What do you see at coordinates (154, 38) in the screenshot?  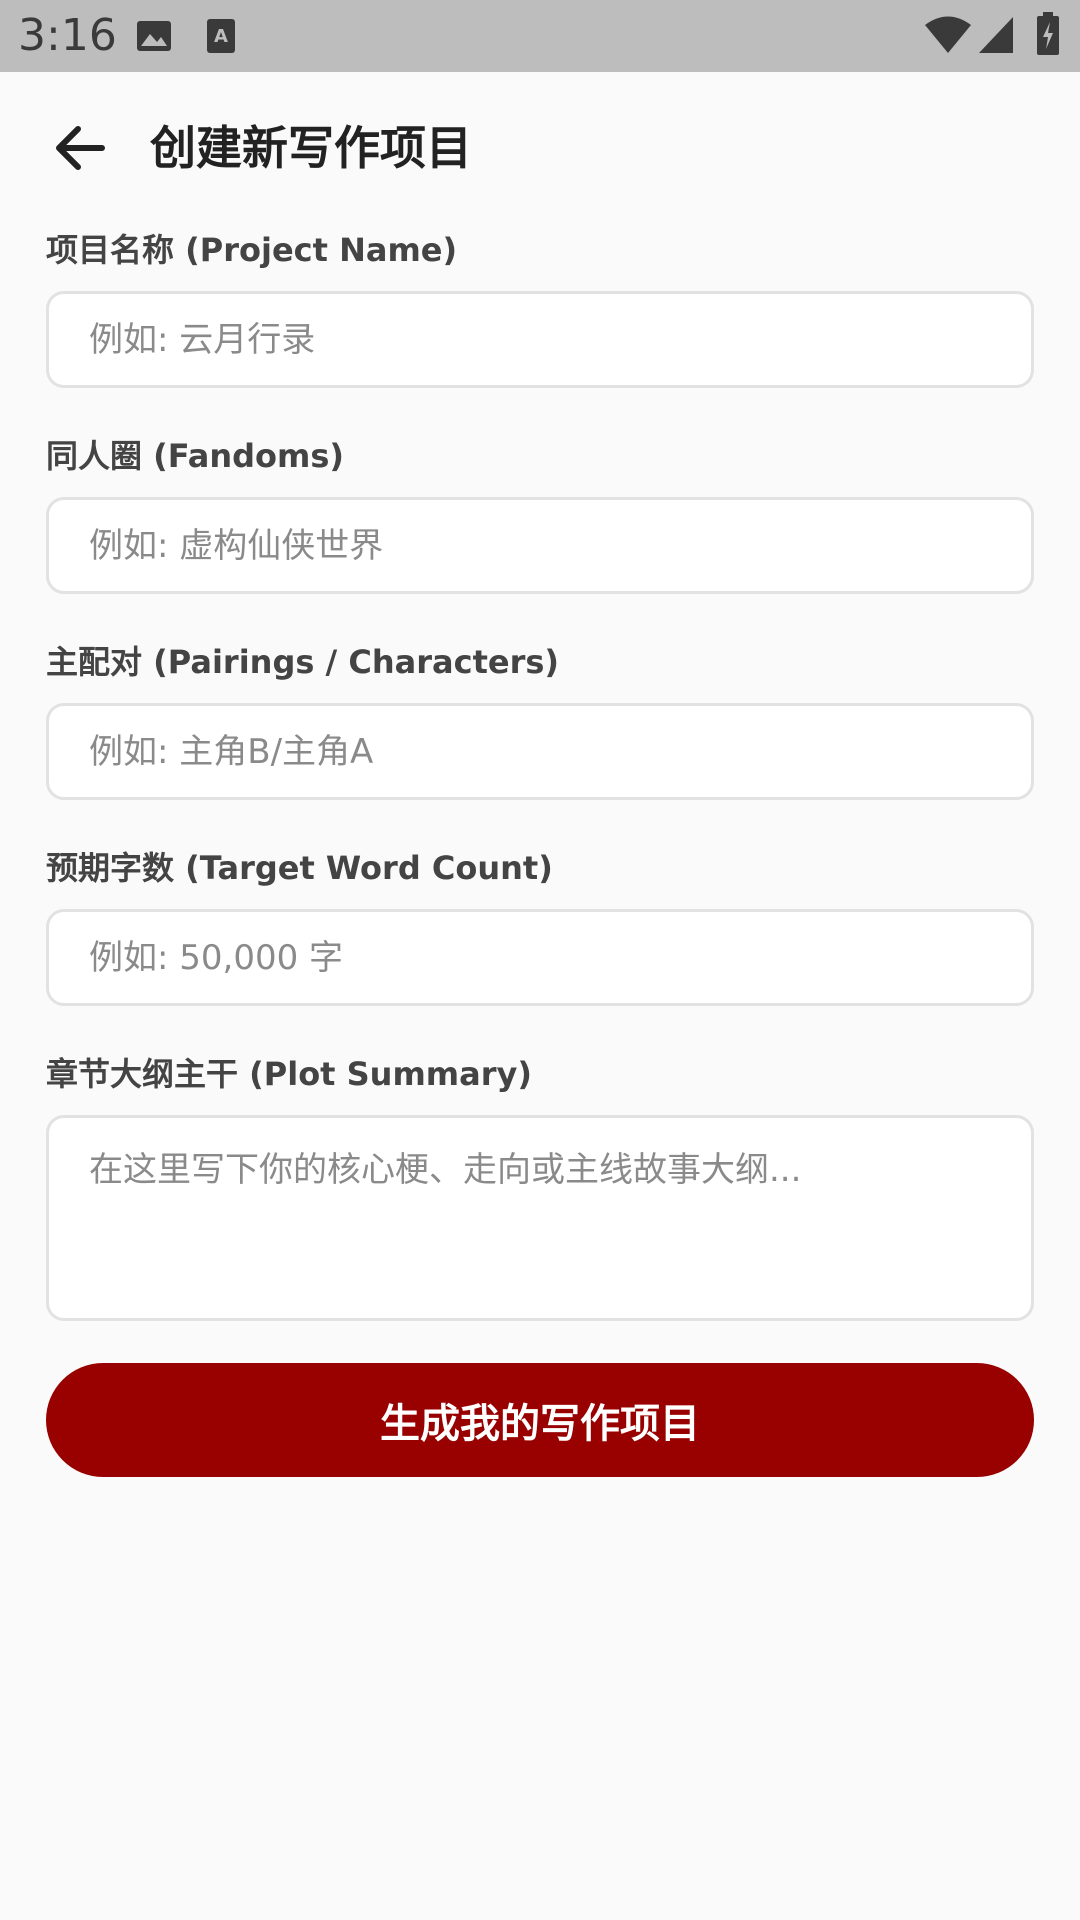 I see `image-icon` at bounding box center [154, 38].